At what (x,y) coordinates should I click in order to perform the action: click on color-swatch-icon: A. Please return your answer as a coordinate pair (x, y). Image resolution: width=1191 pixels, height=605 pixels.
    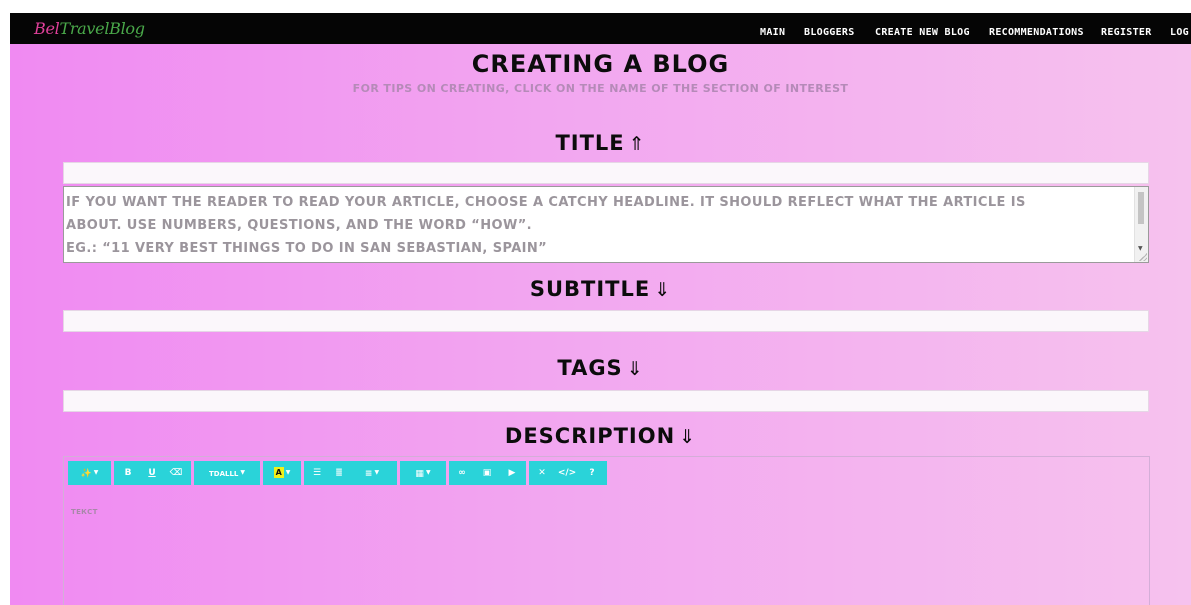
    Looking at the image, I should click on (278, 472).